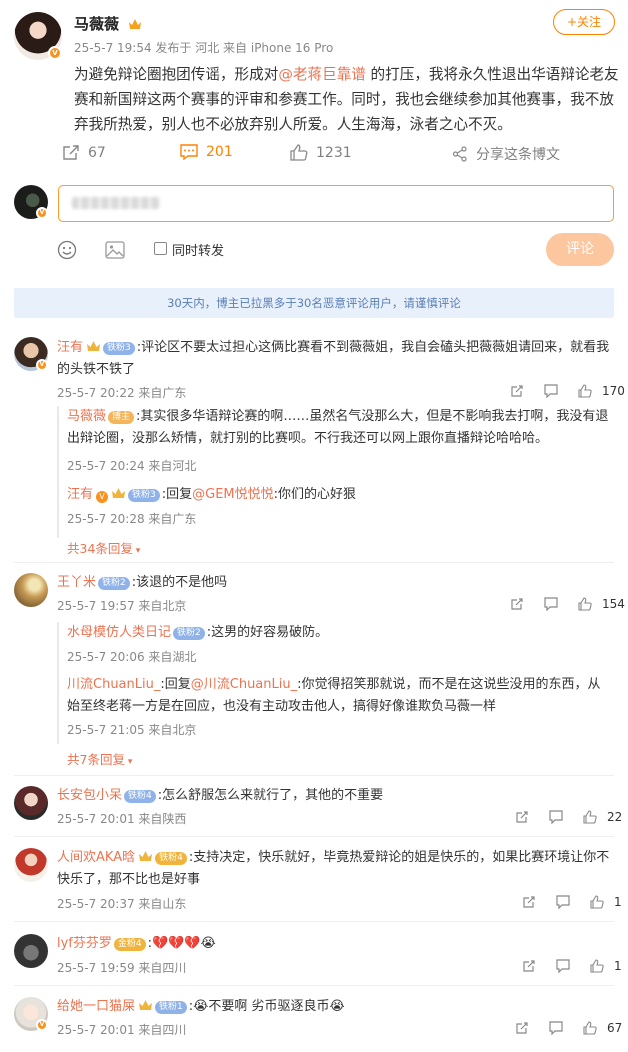 The image size is (628, 1052). What do you see at coordinates (121, 417) in the screenshot?
I see `author-badge: 博主` at bounding box center [121, 417].